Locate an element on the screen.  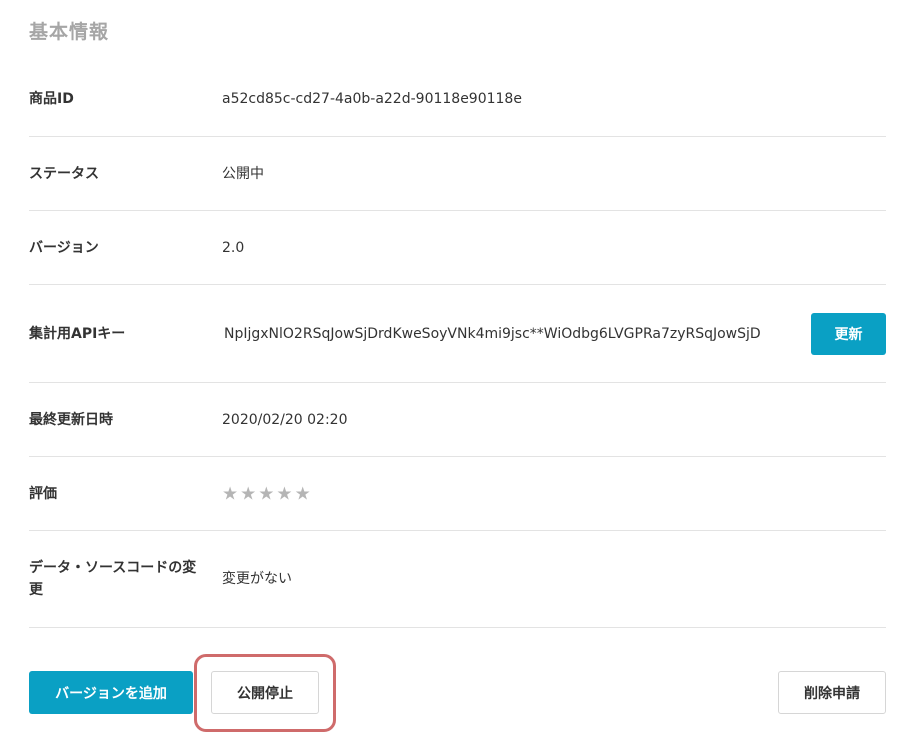
section-title: 基本情報 is located at coordinates (69, 32).